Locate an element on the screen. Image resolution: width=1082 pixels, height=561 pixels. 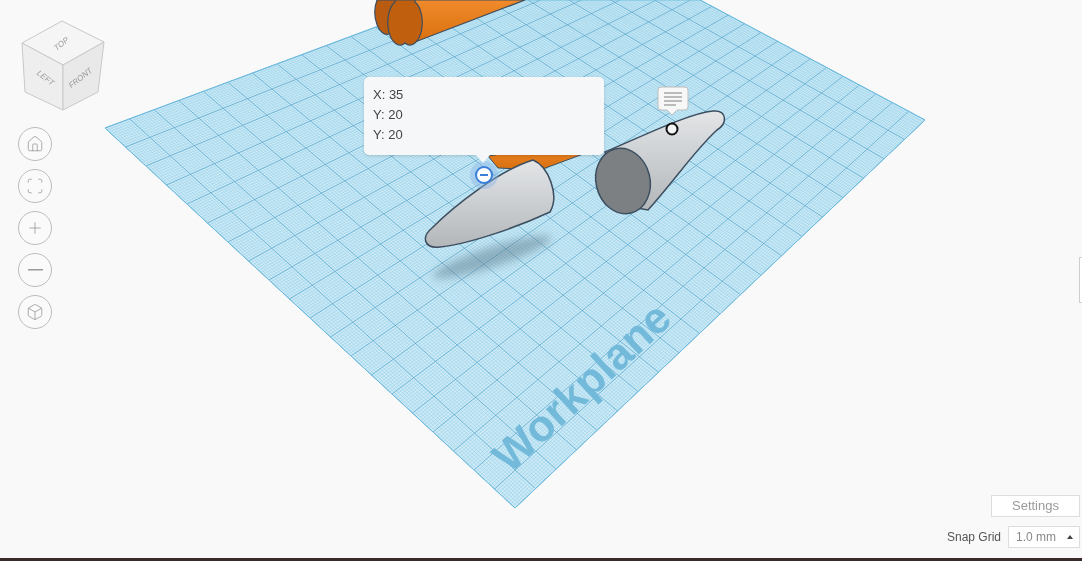
corners-icon is located at coordinates (35, 186).